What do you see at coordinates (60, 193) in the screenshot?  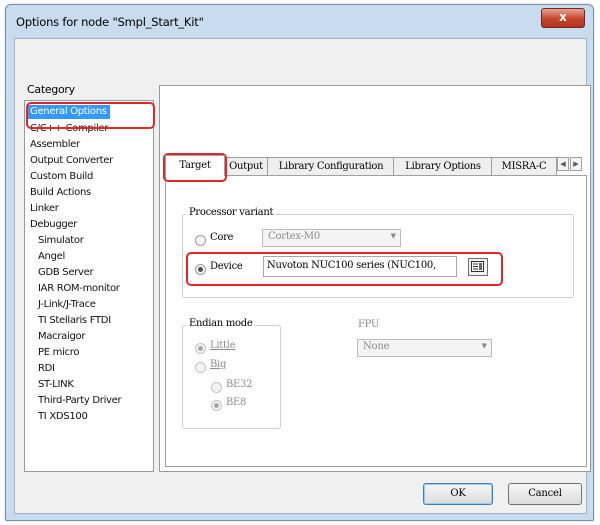 I see `category-item-build-actions: Build Actions` at bounding box center [60, 193].